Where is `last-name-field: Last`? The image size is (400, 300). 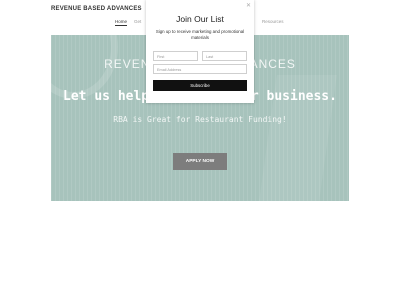
last-name-field: Last is located at coordinates (224, 56).